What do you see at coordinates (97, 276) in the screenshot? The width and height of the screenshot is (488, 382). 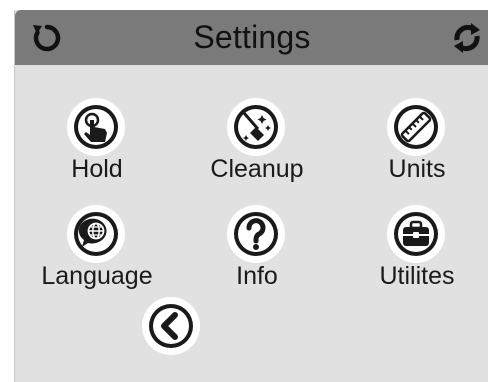 I see `tile-label-language: Language` at bounding box center [97, 276].